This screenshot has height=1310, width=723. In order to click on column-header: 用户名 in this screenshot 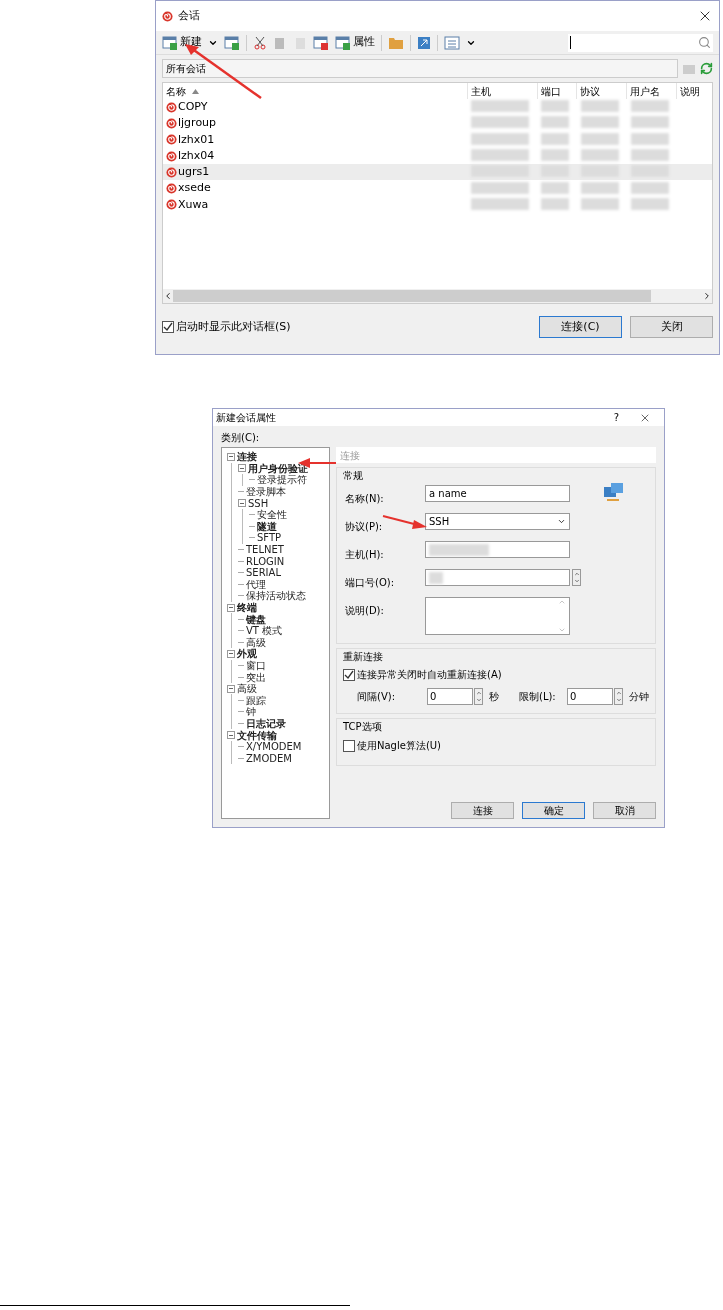, I will do `click(651, 91)`.